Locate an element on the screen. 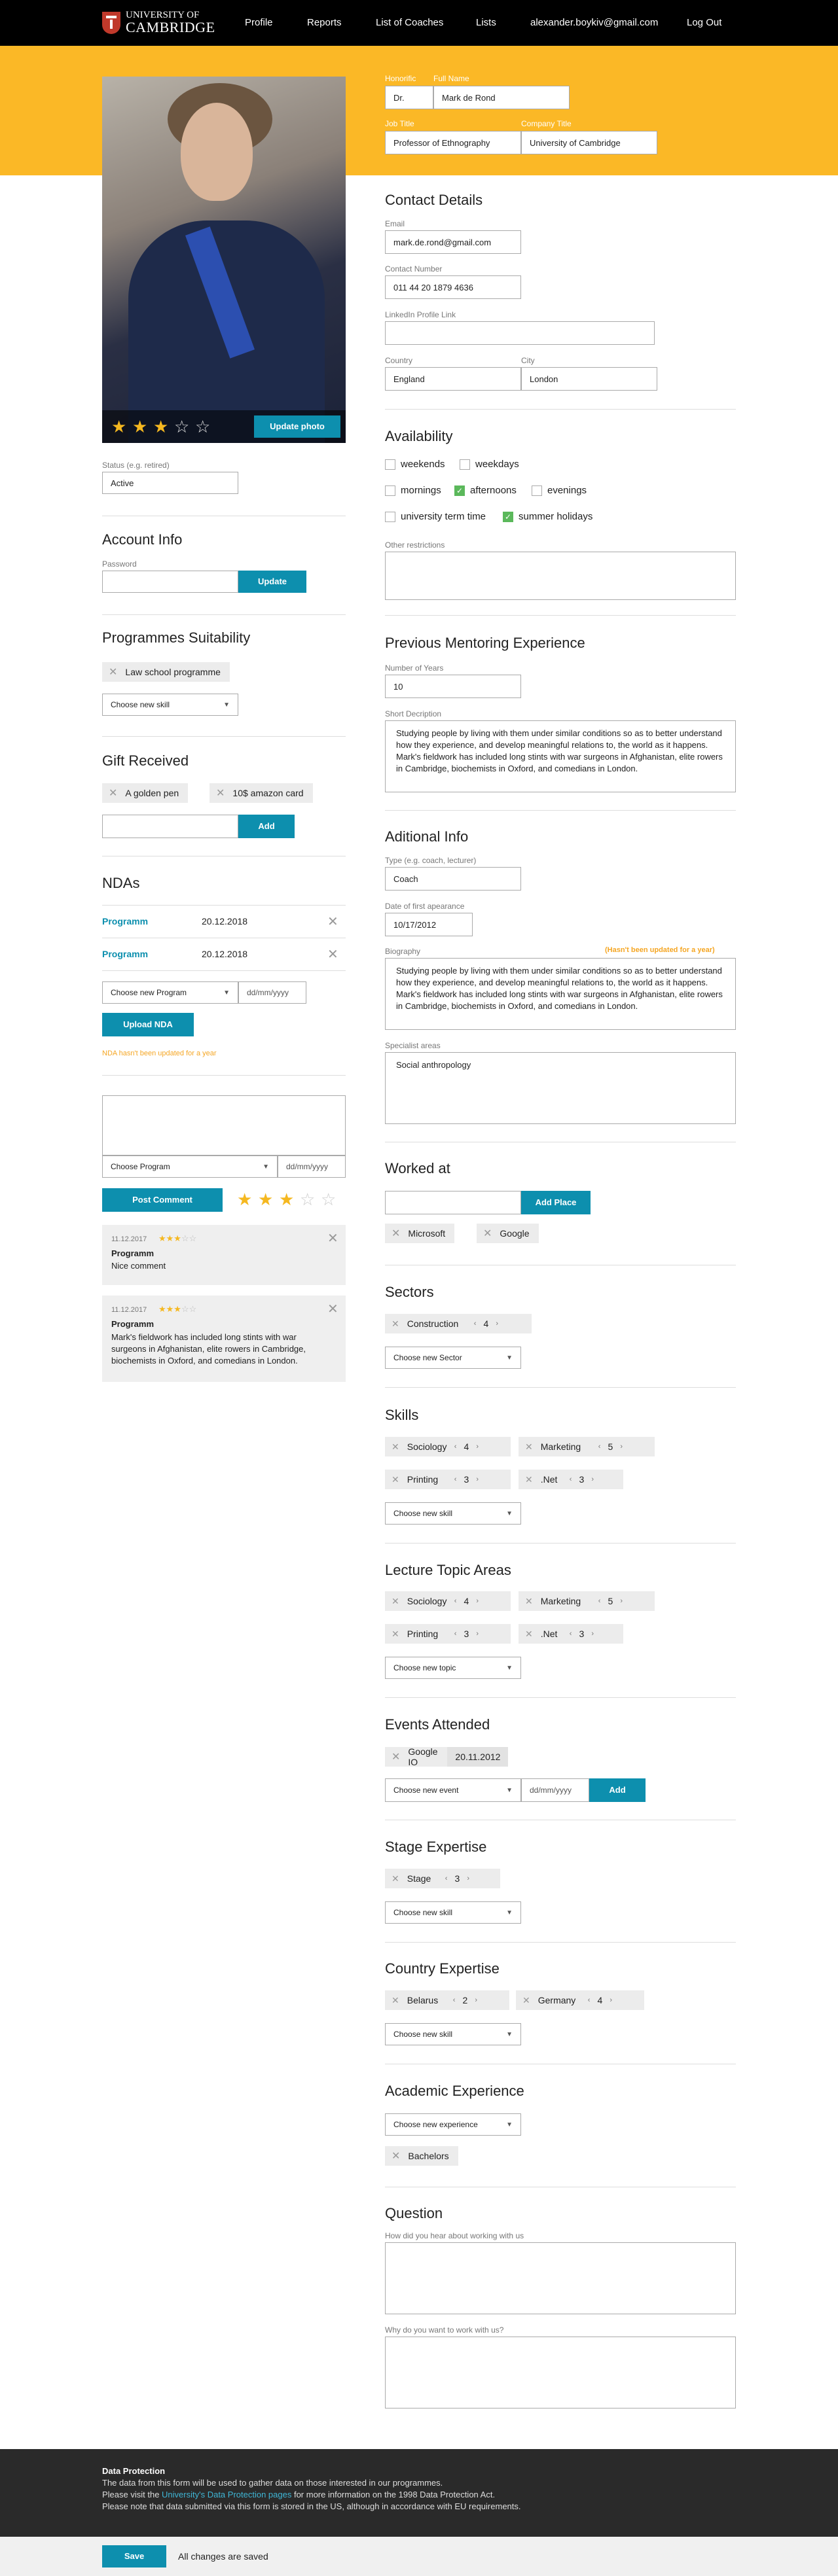  checkbox-evenings is located at coordinates (537, 490).